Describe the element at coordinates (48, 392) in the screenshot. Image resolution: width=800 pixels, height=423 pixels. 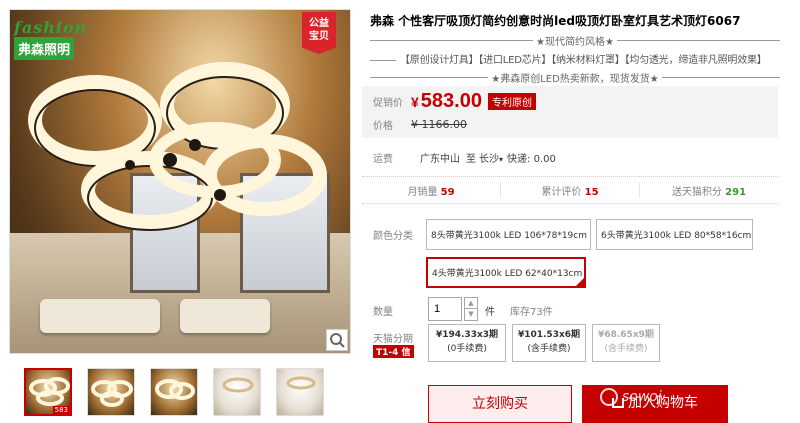
I see `thumbnail: 583` at that location.